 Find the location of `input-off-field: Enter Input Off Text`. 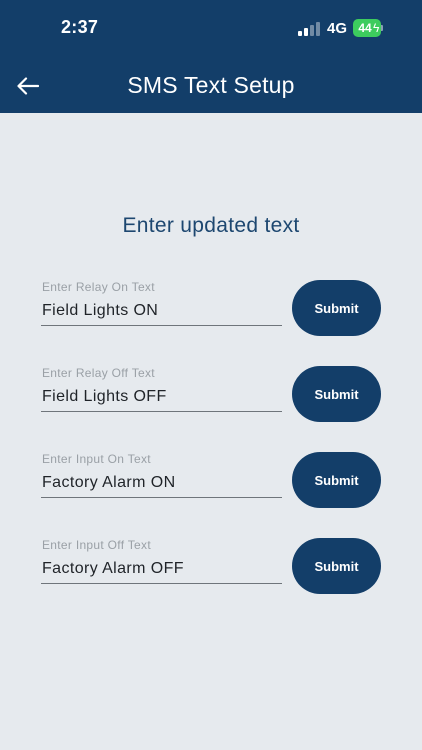

input-off-field: Enter Input Off Text is located at coordinates (161, 561).